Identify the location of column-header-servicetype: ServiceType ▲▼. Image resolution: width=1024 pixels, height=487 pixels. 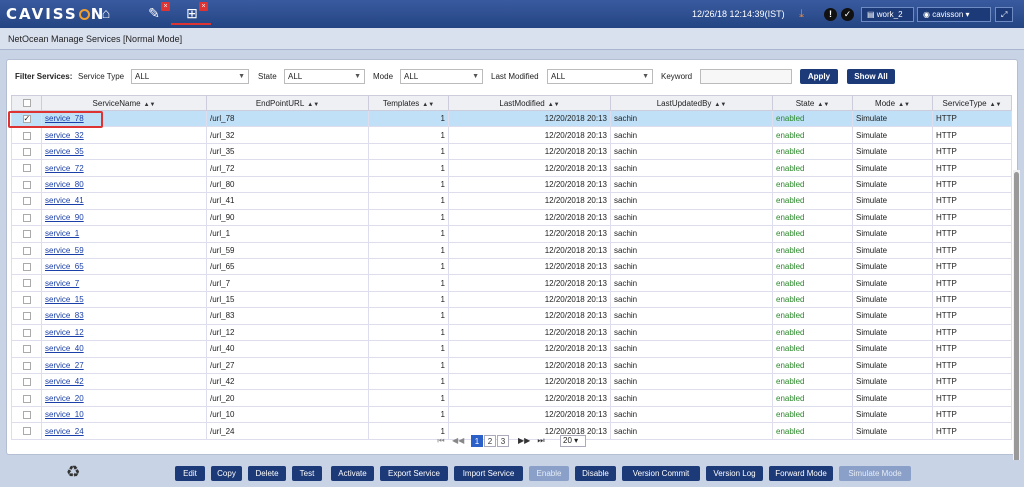
(972, 103).